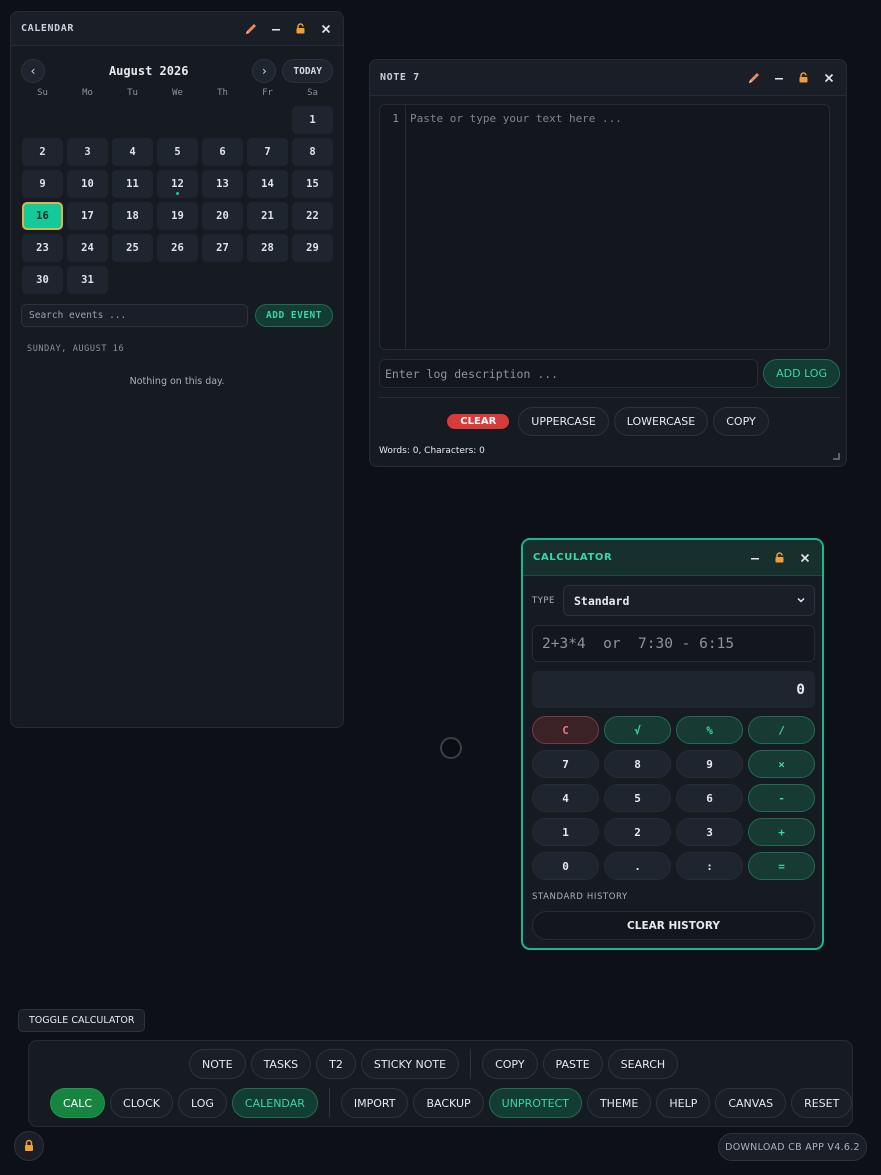 Image resolution: width=881 pixels, height=1175 pixels. I want to click on day-cell: 20, so click(222, 216).